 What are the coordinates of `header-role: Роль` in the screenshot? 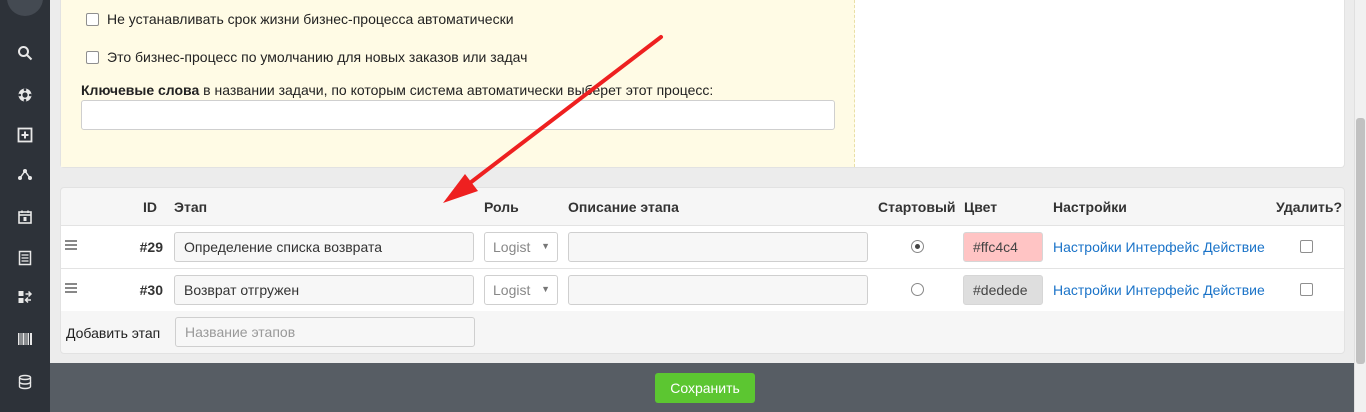 It's located at (501, 207).